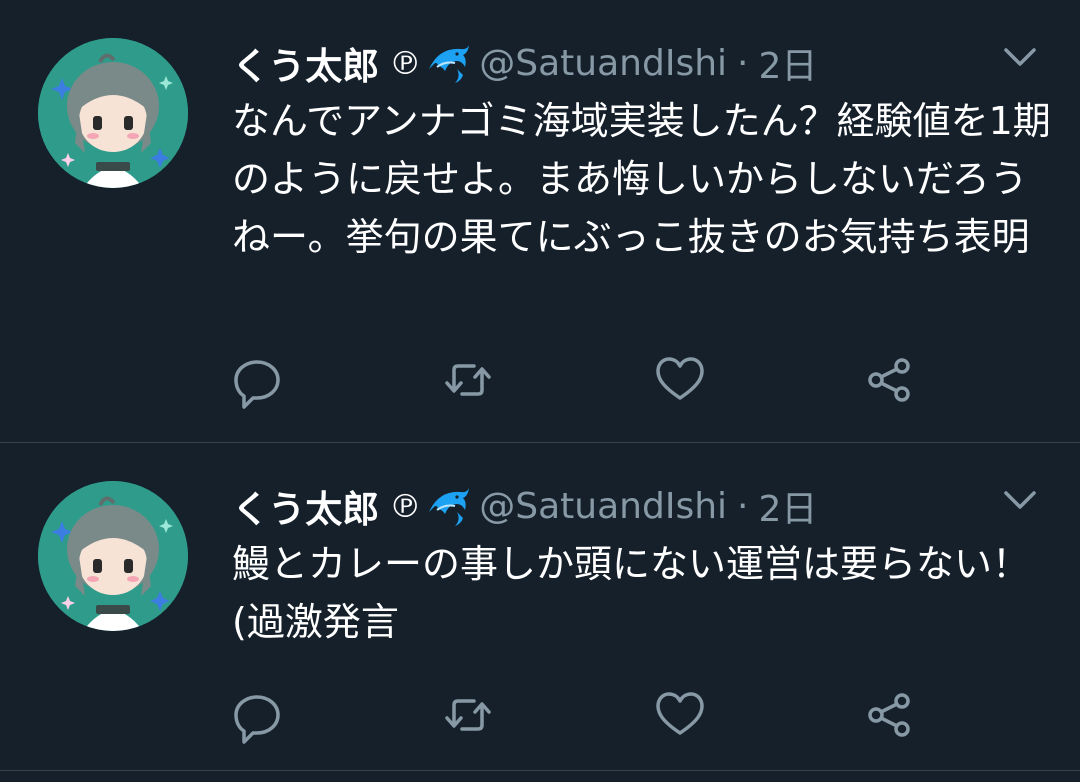  I want to click on tweet-text: 鰻とカレーの事しか頭にない運営は要らない！(過激発言, so click(631, 593).